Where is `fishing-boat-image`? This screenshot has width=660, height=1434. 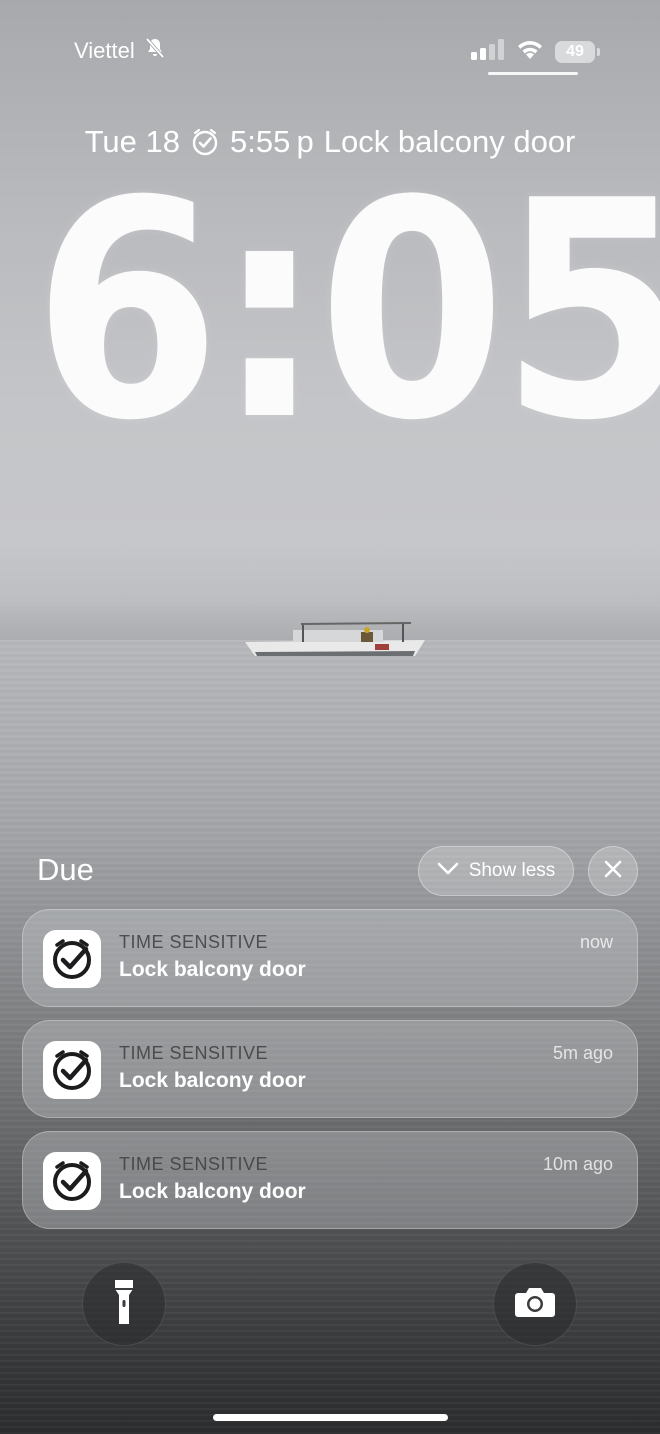 fishing-boat-image is located at coordinates (335, 639).